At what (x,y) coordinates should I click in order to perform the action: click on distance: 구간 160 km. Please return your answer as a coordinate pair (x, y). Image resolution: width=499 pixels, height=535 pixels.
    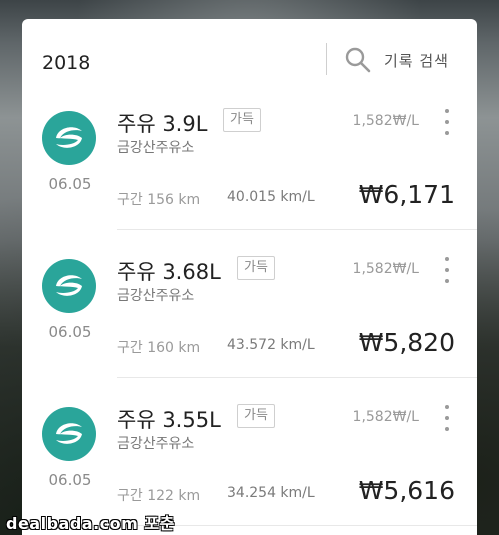
    Looking at the image, I should click on (159, 348).